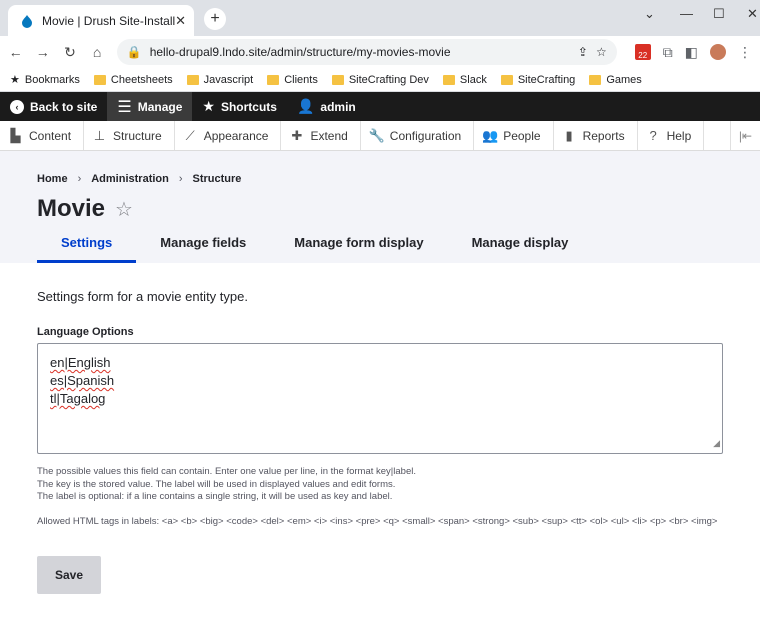 The width and height of the screenshot is (760, 633). Describe the element at coordinates (78, 398) in the screenshot. I see `textarea-line: tl|Tagalog` at that location.